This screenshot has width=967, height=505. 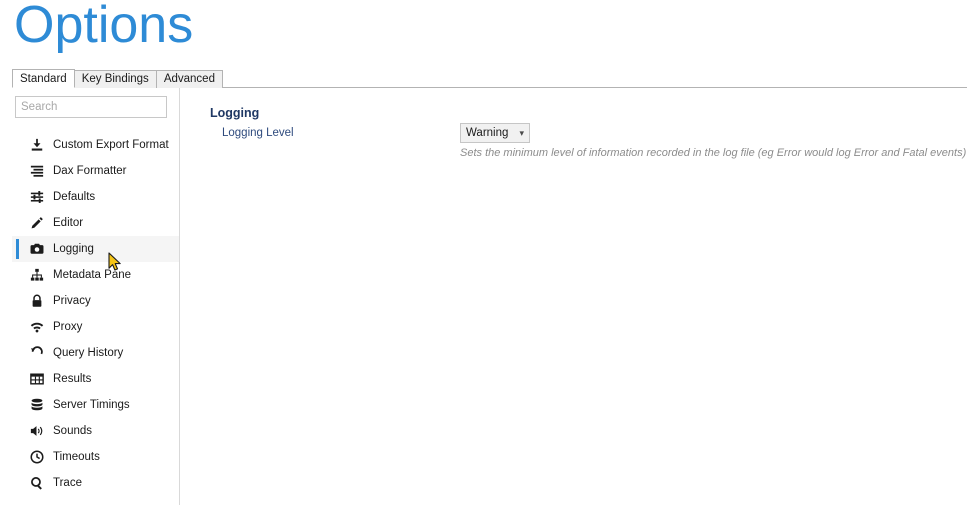 I want to click on magnifier-icon, so click(x=37, y=483).